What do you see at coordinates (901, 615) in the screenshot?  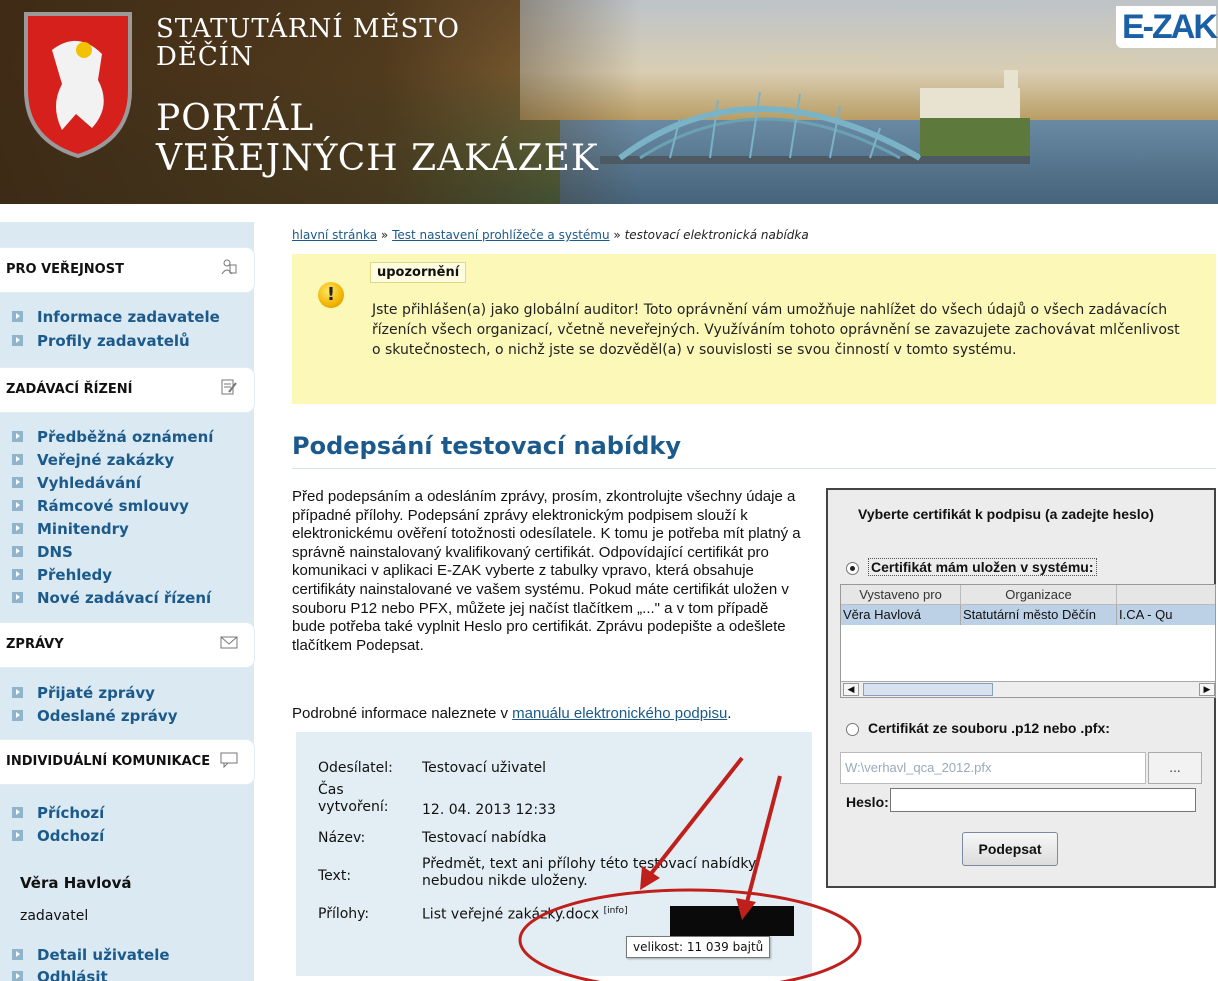 I see `table-cell: Věra Havlová` at bounding box center [901, 615].